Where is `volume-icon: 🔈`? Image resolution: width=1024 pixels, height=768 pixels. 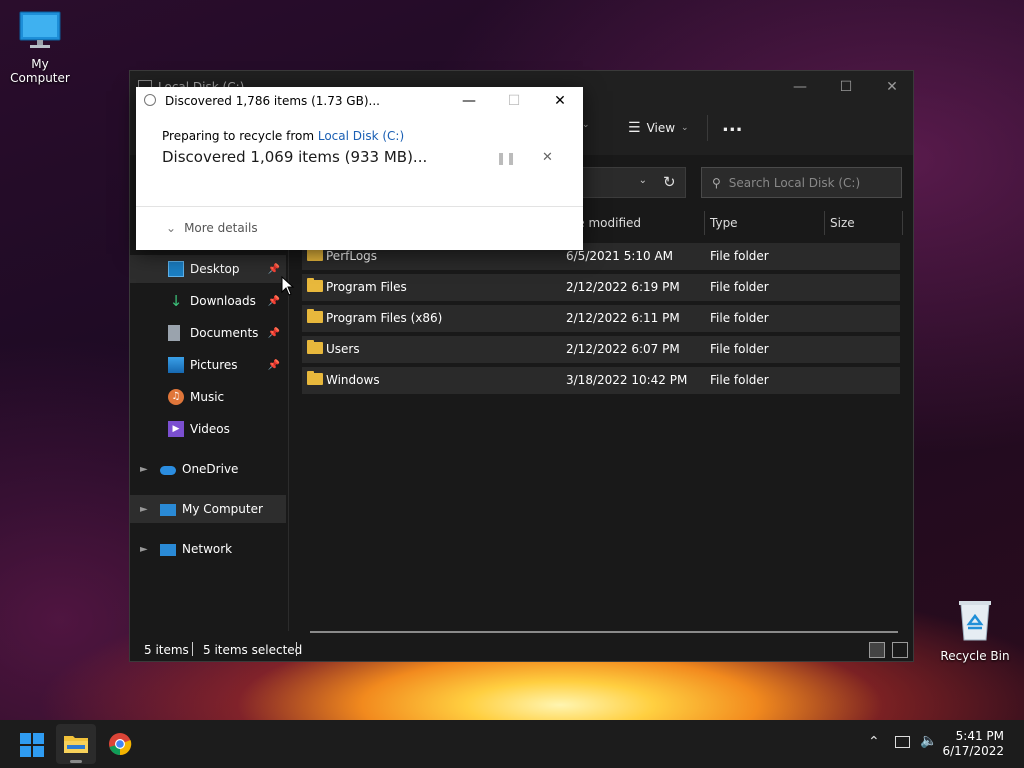 volume-icon: 🔈 is located at coordinates (928, 741).